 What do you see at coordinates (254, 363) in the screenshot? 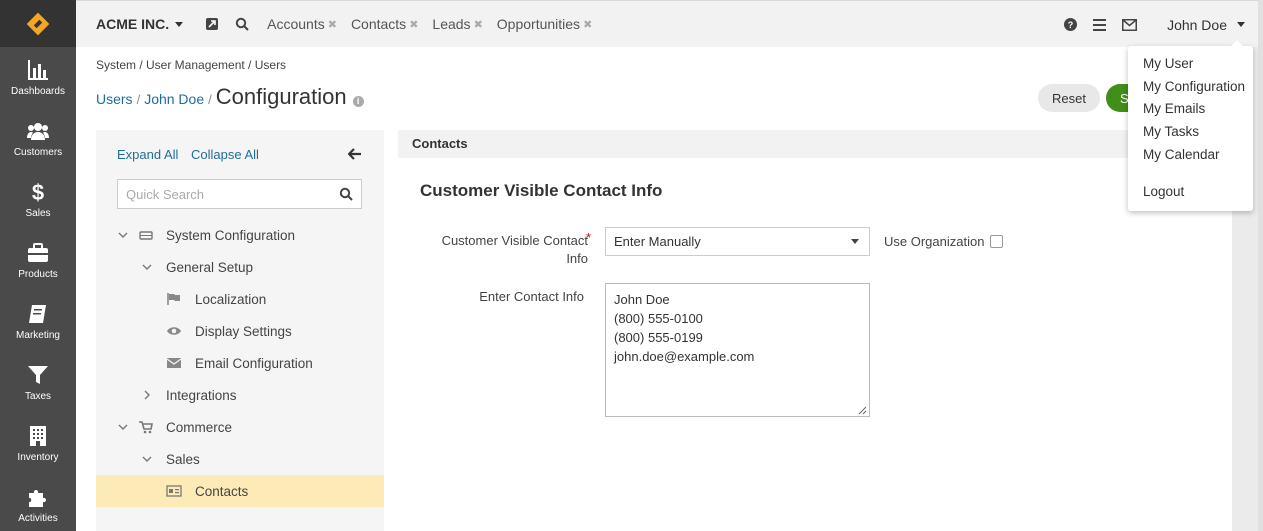
I see `tree-node-label: Email Configuration` at bounding box center [254, 363].